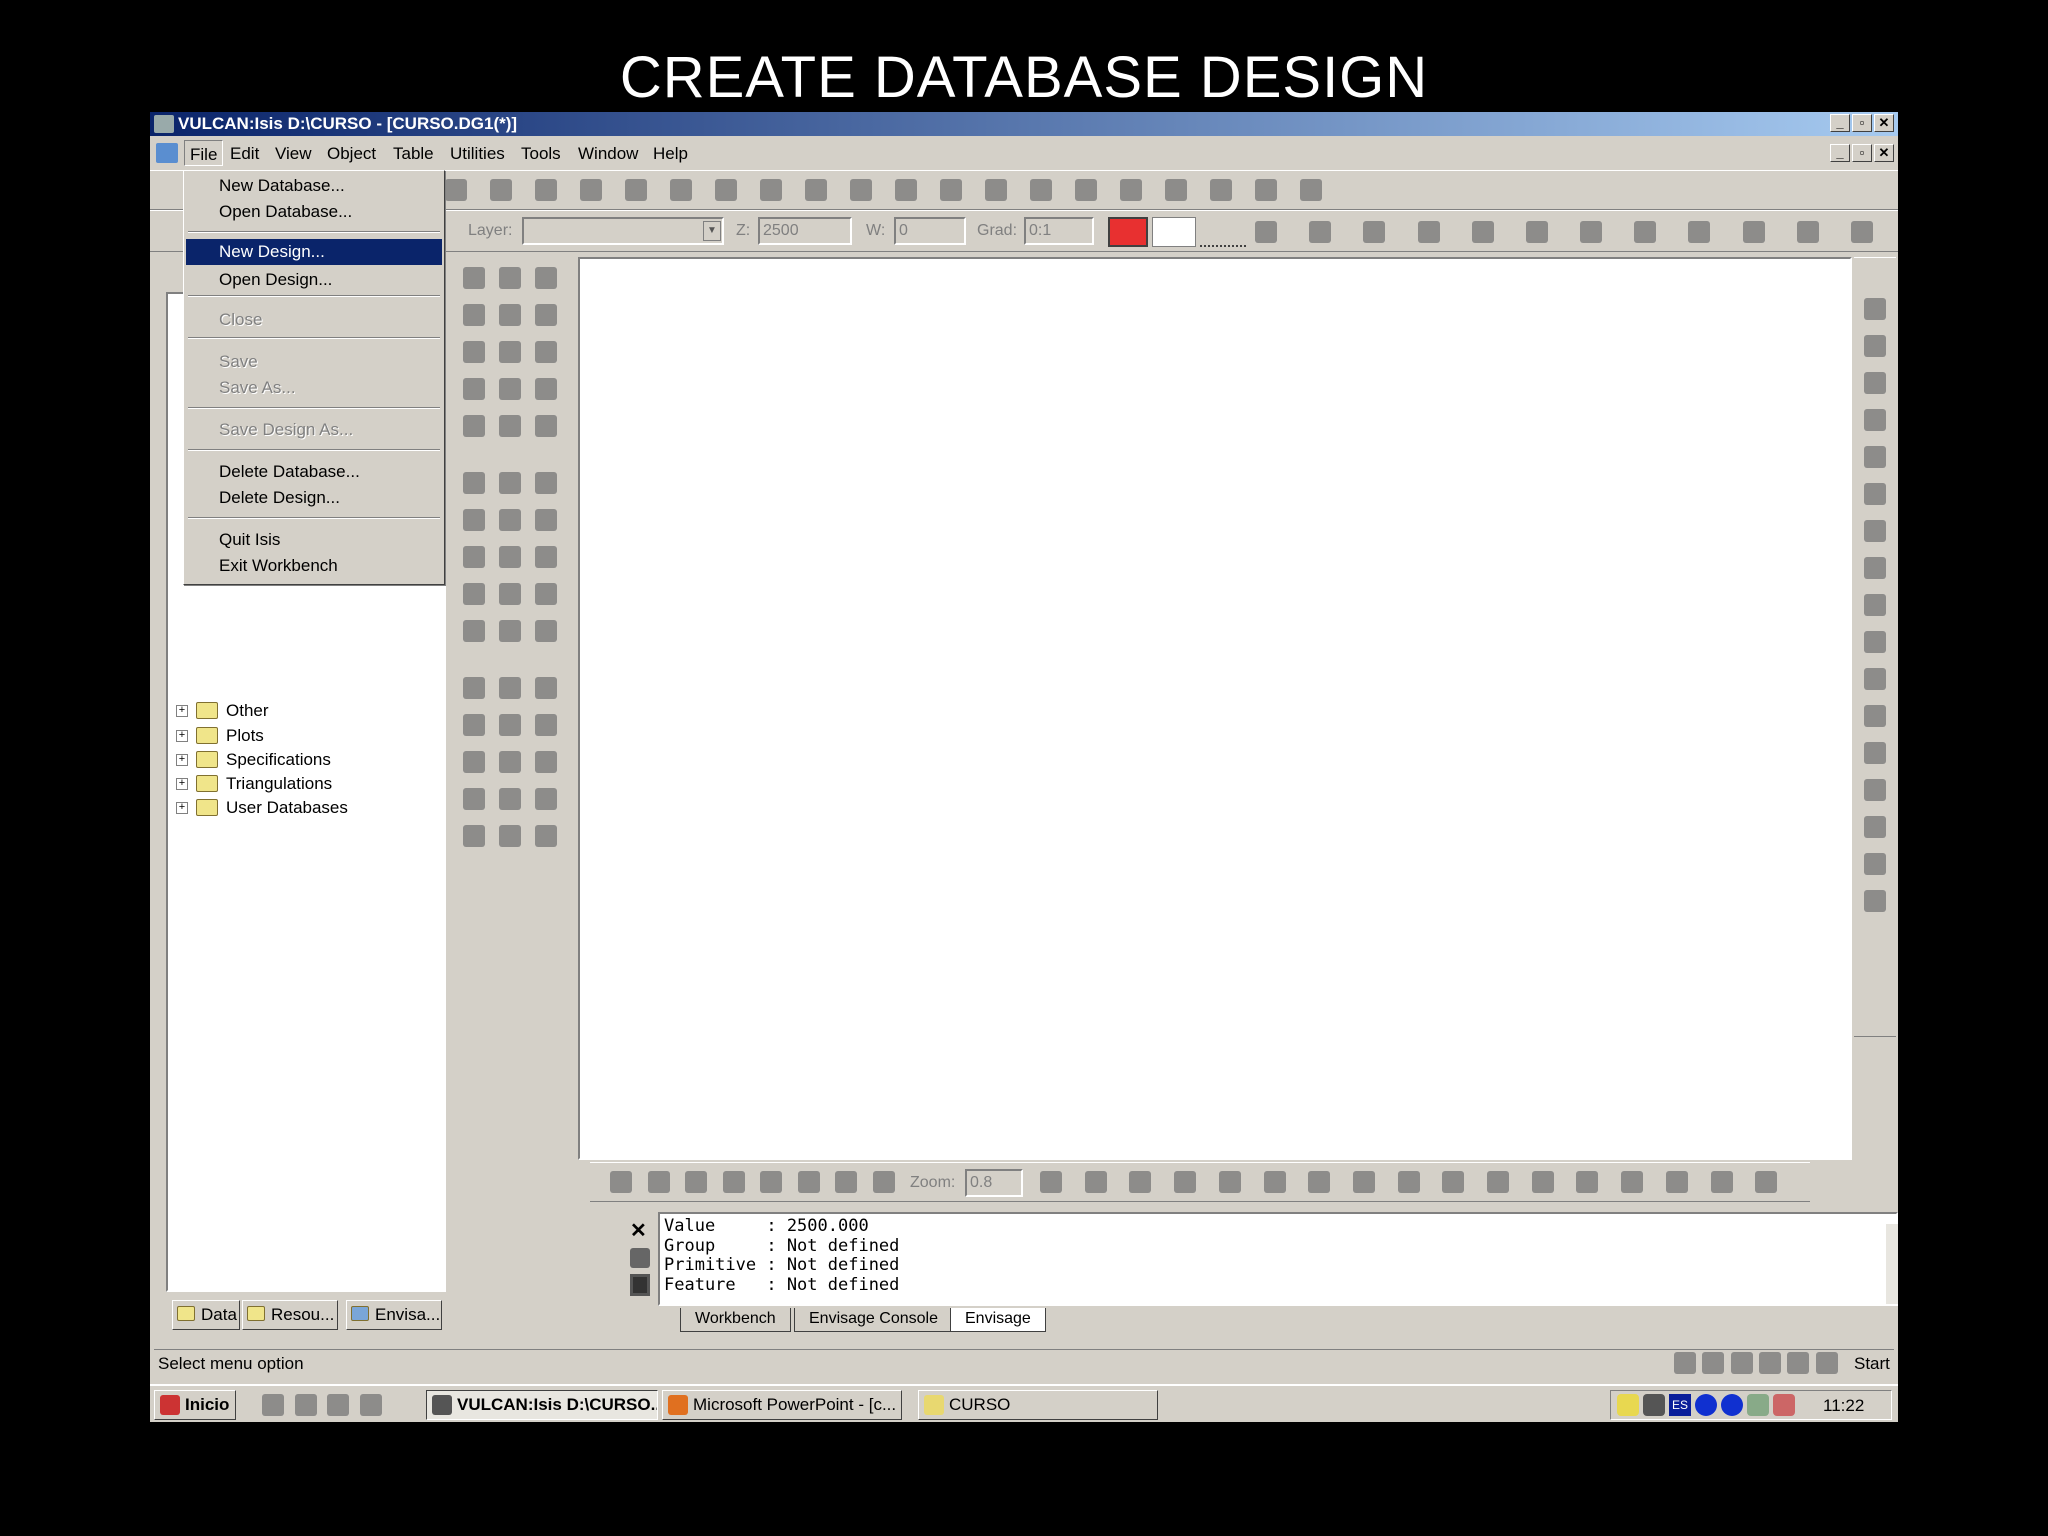 This screenshot has height=1536, width=2048. I want to click on menu-tools: Tools, so click(541, 153).